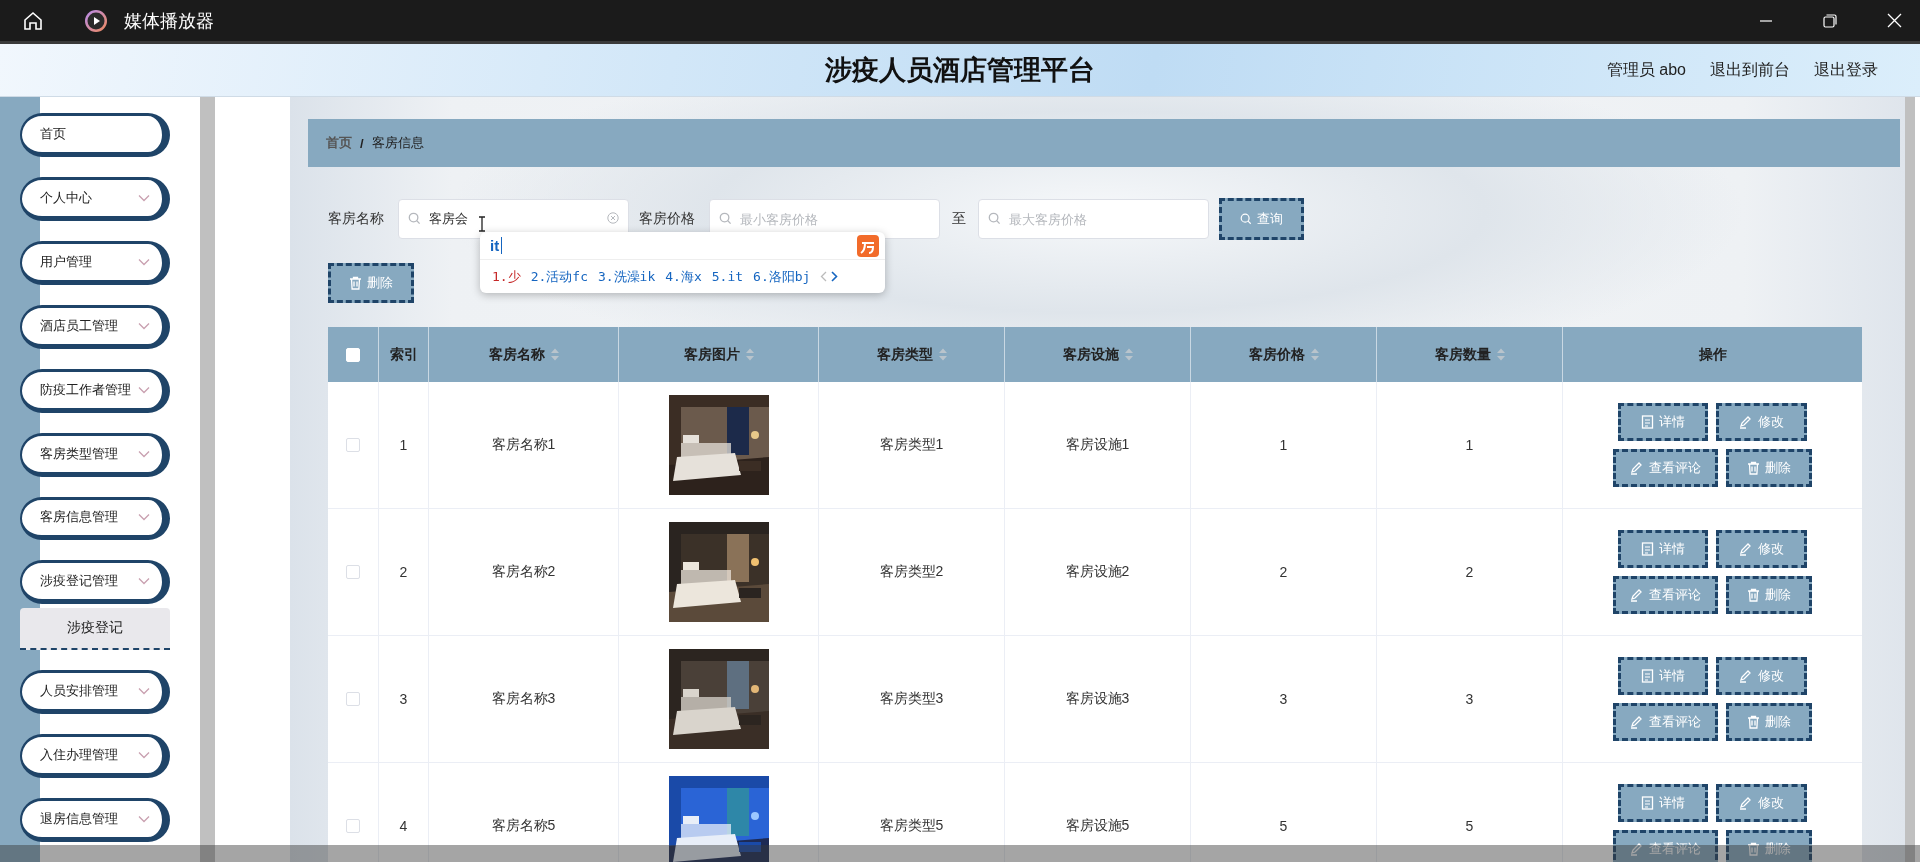 This screenshot has width=1920, height=862. What do you see at coordinates (1283, 699) in the screenshot?
I see `price-cell: 3` at bounding box center [1283, 699].